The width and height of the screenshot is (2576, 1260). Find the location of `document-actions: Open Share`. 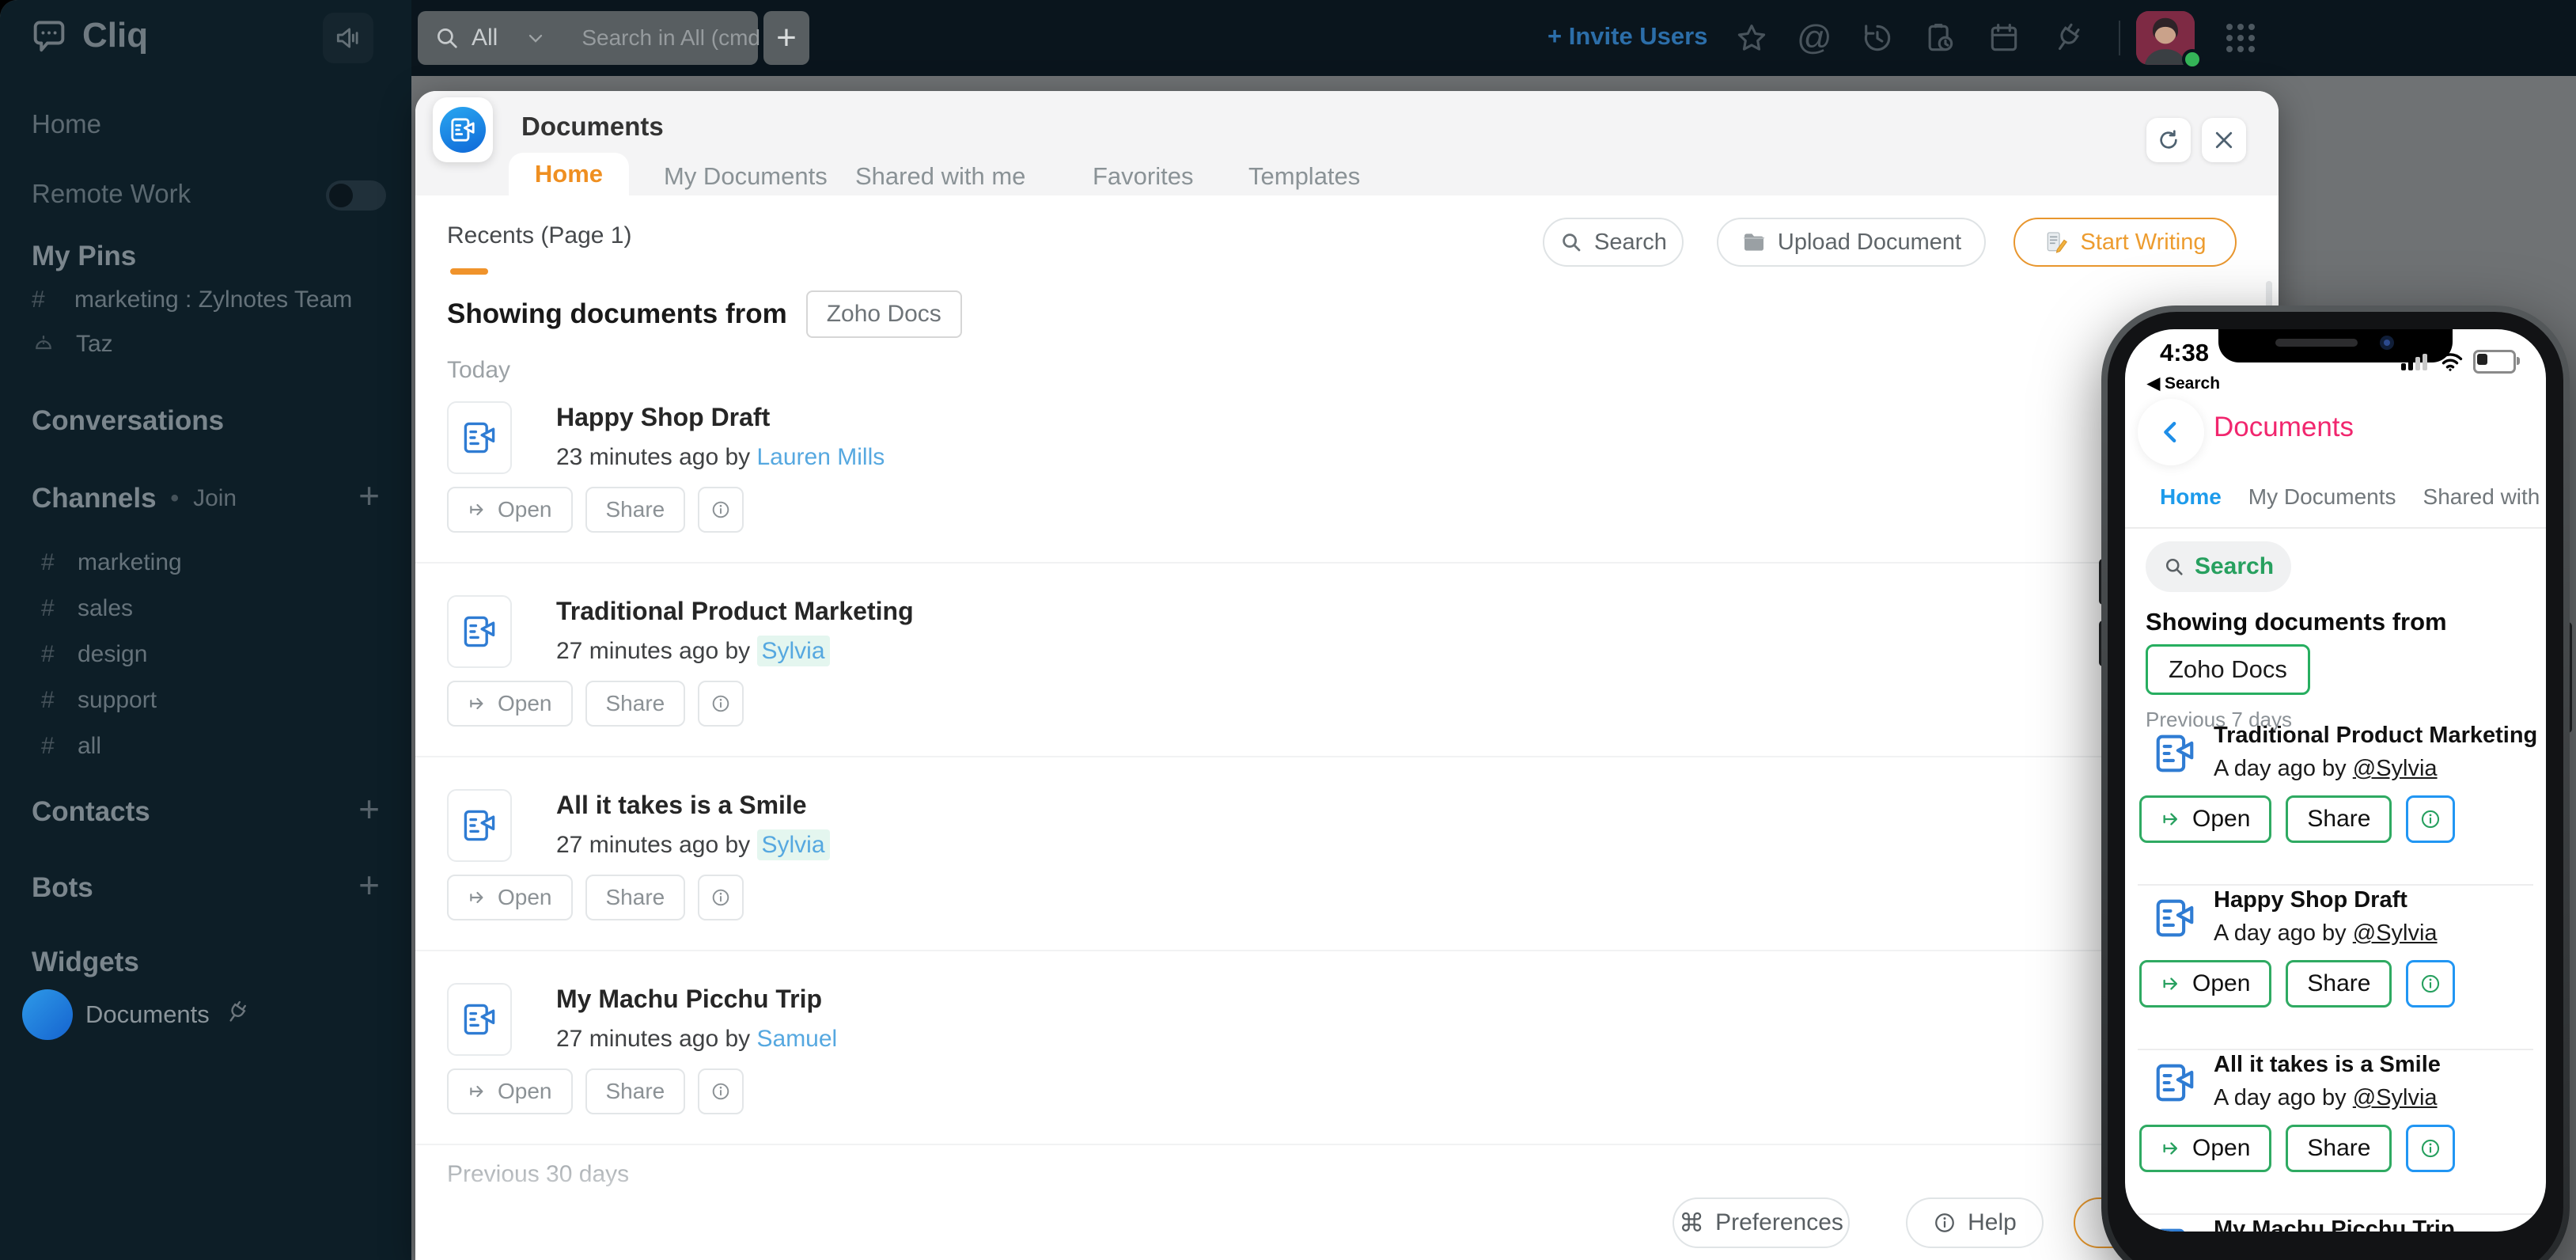

document-actions: Open Share is located at coordinates (2297, 819).